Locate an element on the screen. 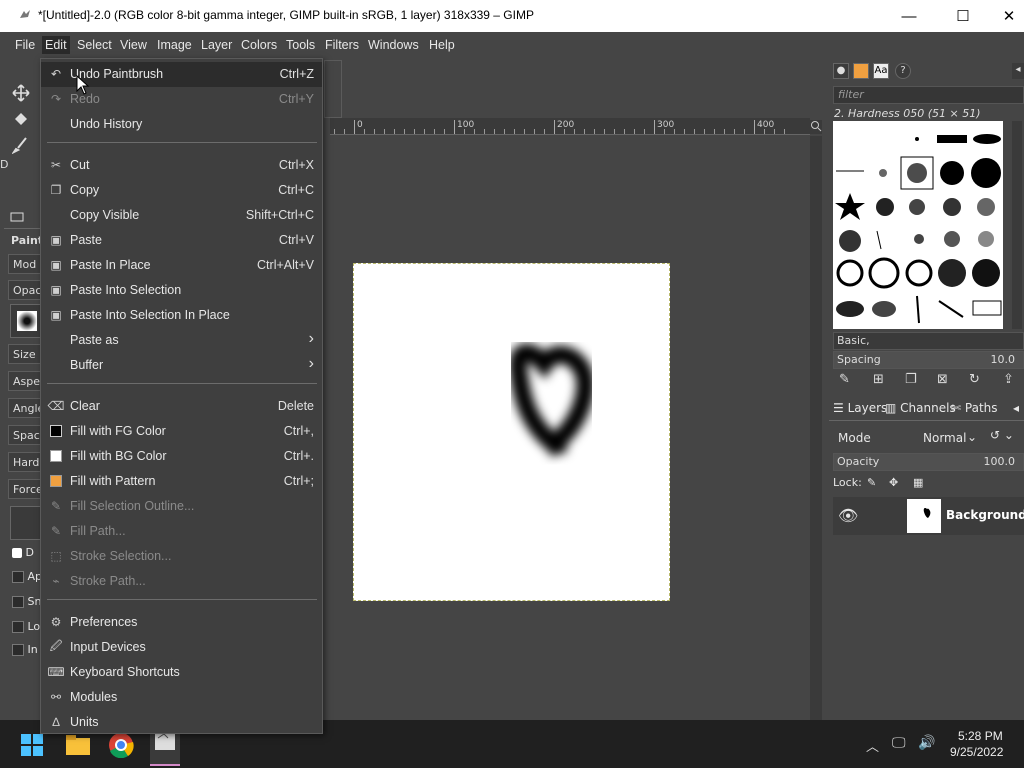  force-field: Force is located at coordinates (25, 489).